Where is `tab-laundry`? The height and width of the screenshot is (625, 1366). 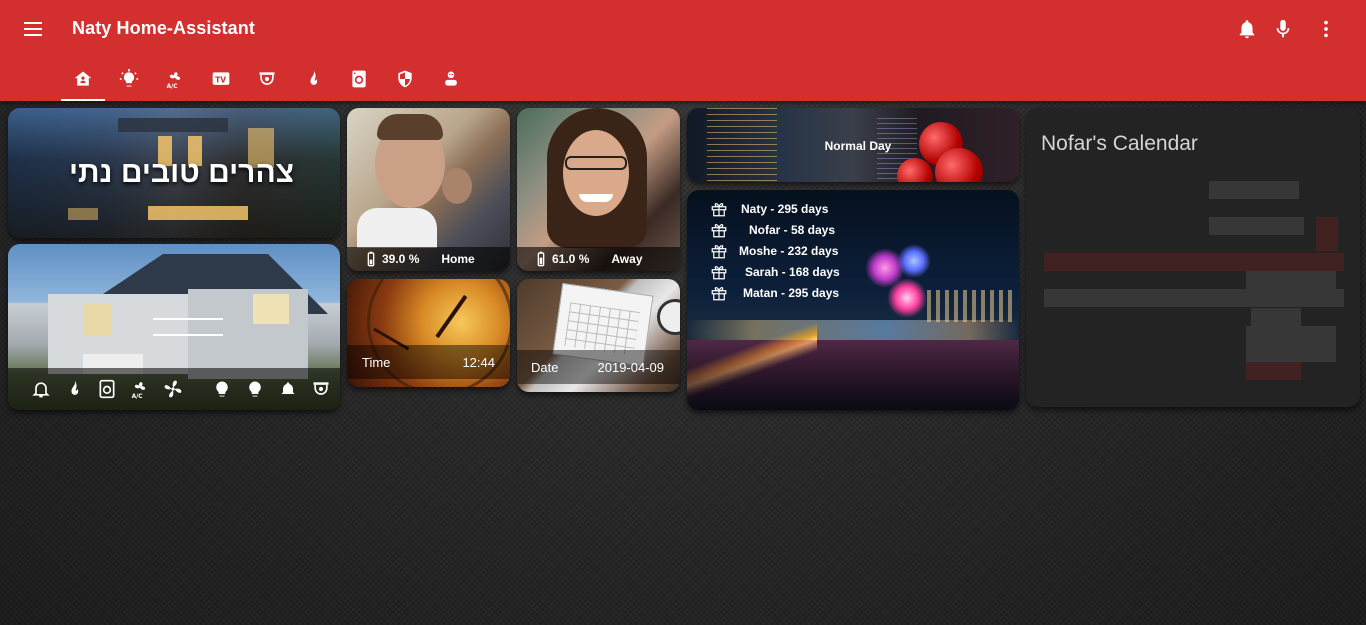
tab-laundry is located at coordinates (359, 80).